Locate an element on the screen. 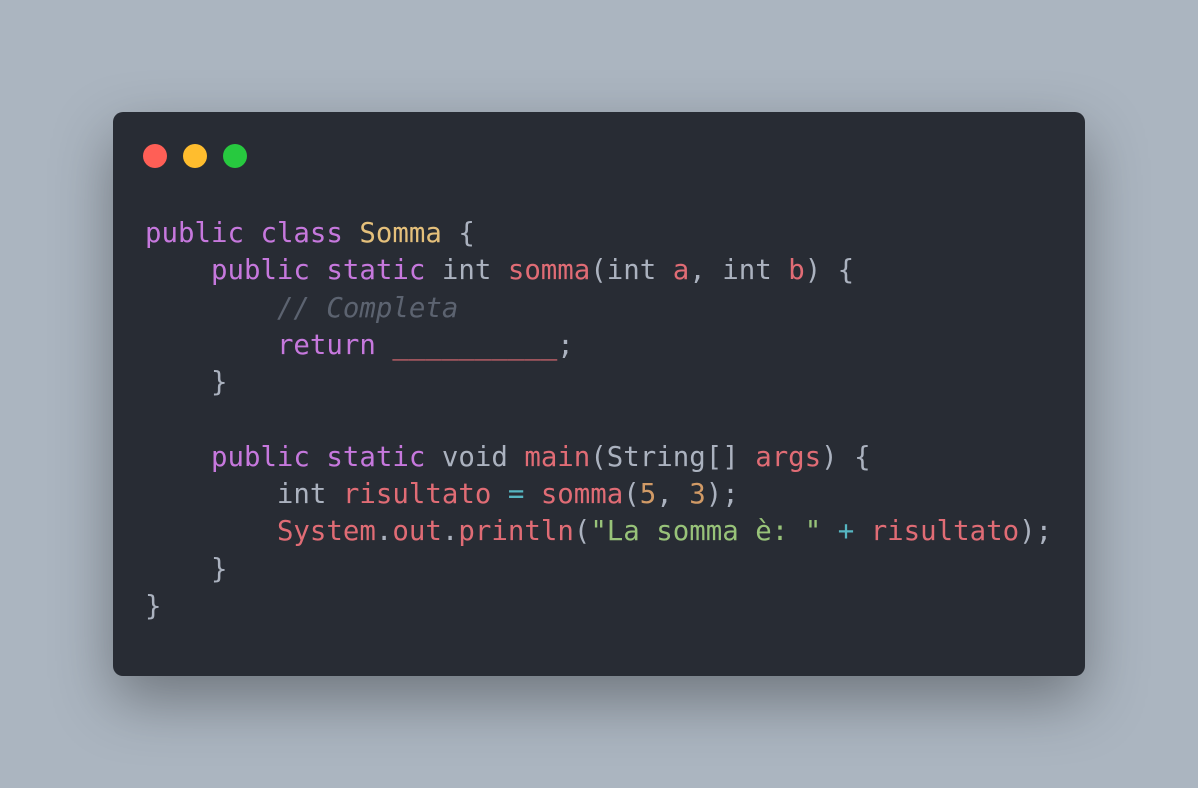  code-token: void is located at coordinates (475, 457).